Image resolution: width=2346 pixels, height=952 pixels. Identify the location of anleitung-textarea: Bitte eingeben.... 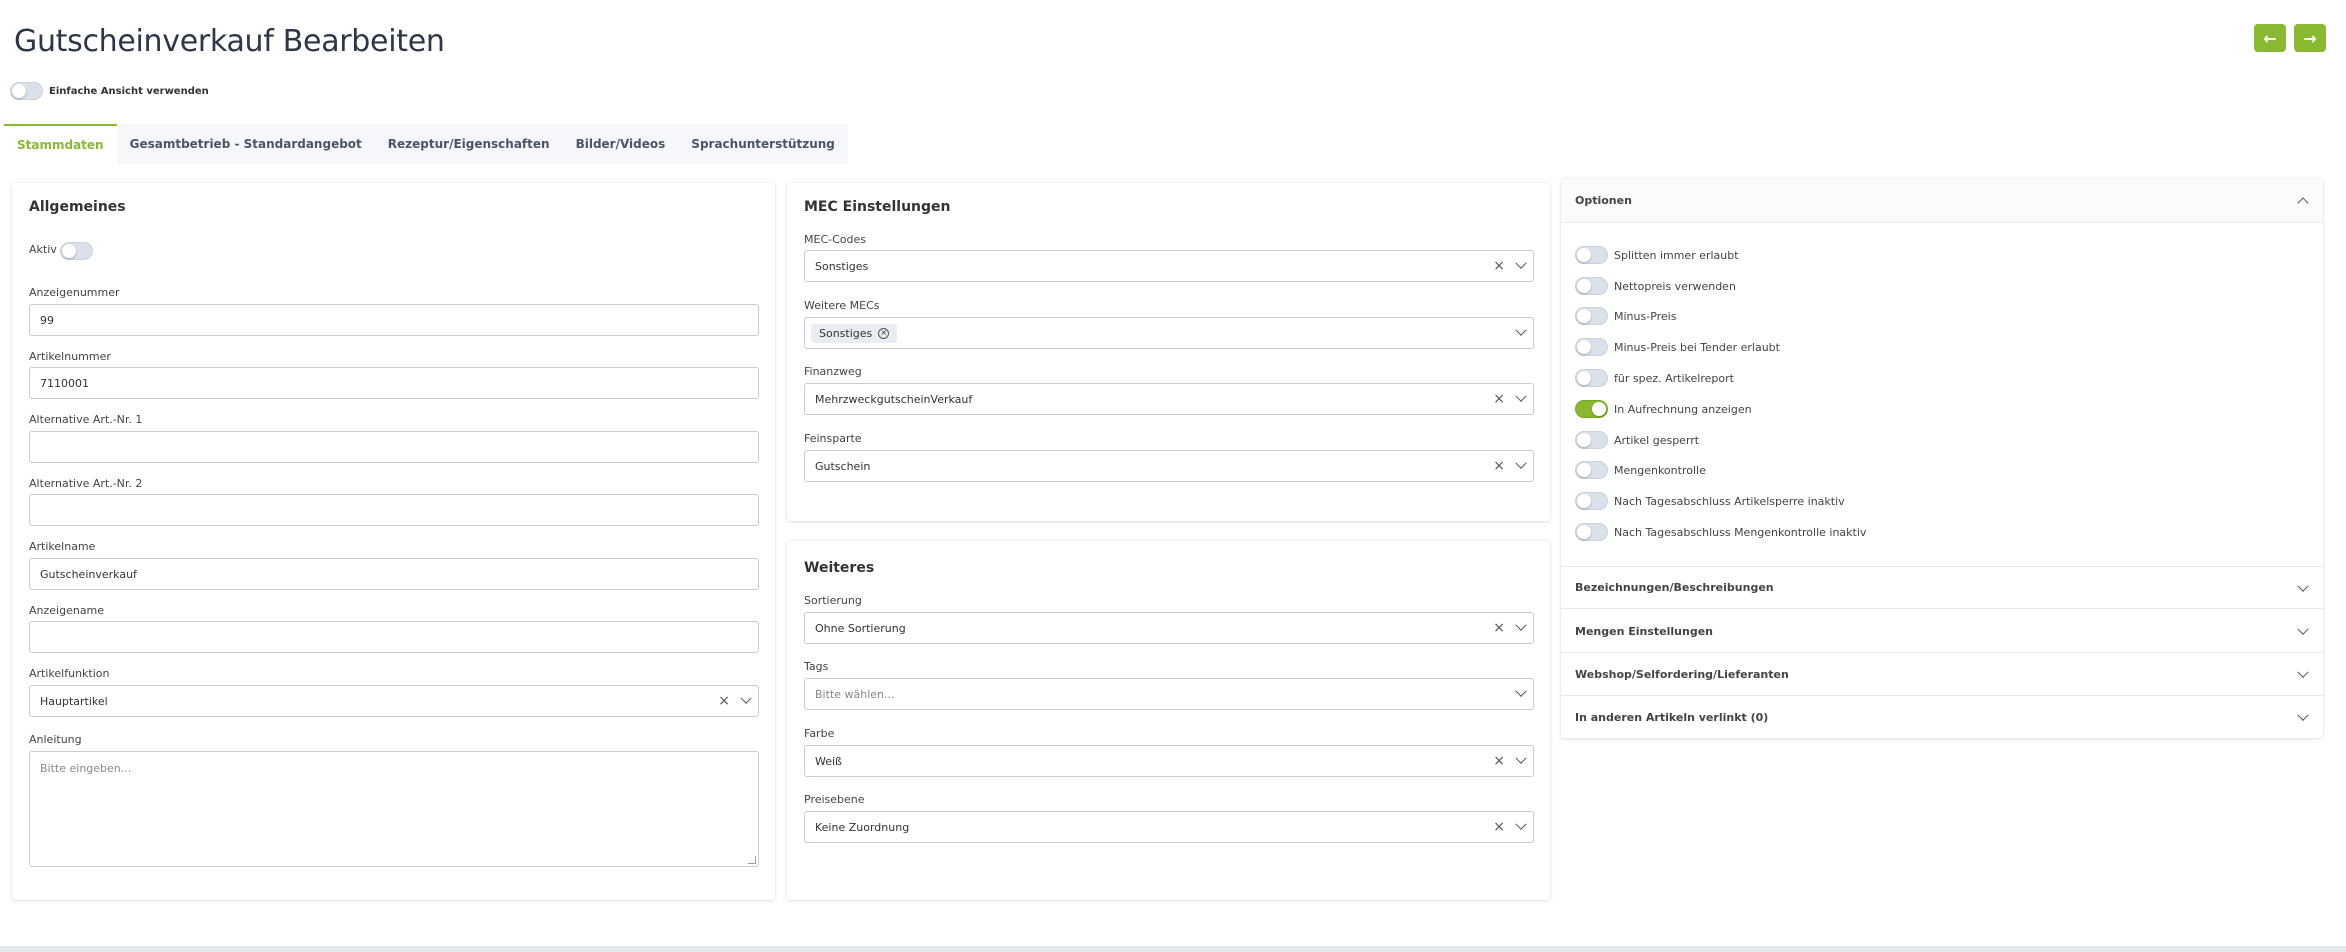
(394, 809).